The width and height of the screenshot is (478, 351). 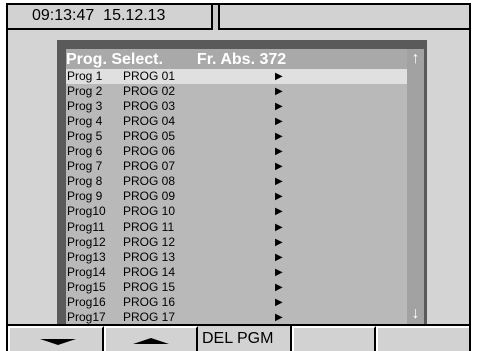 What do you see at coordinates (149, 287) in the screenshot?
I see `program-name: PROG 15` at bounding box center [149, 287].